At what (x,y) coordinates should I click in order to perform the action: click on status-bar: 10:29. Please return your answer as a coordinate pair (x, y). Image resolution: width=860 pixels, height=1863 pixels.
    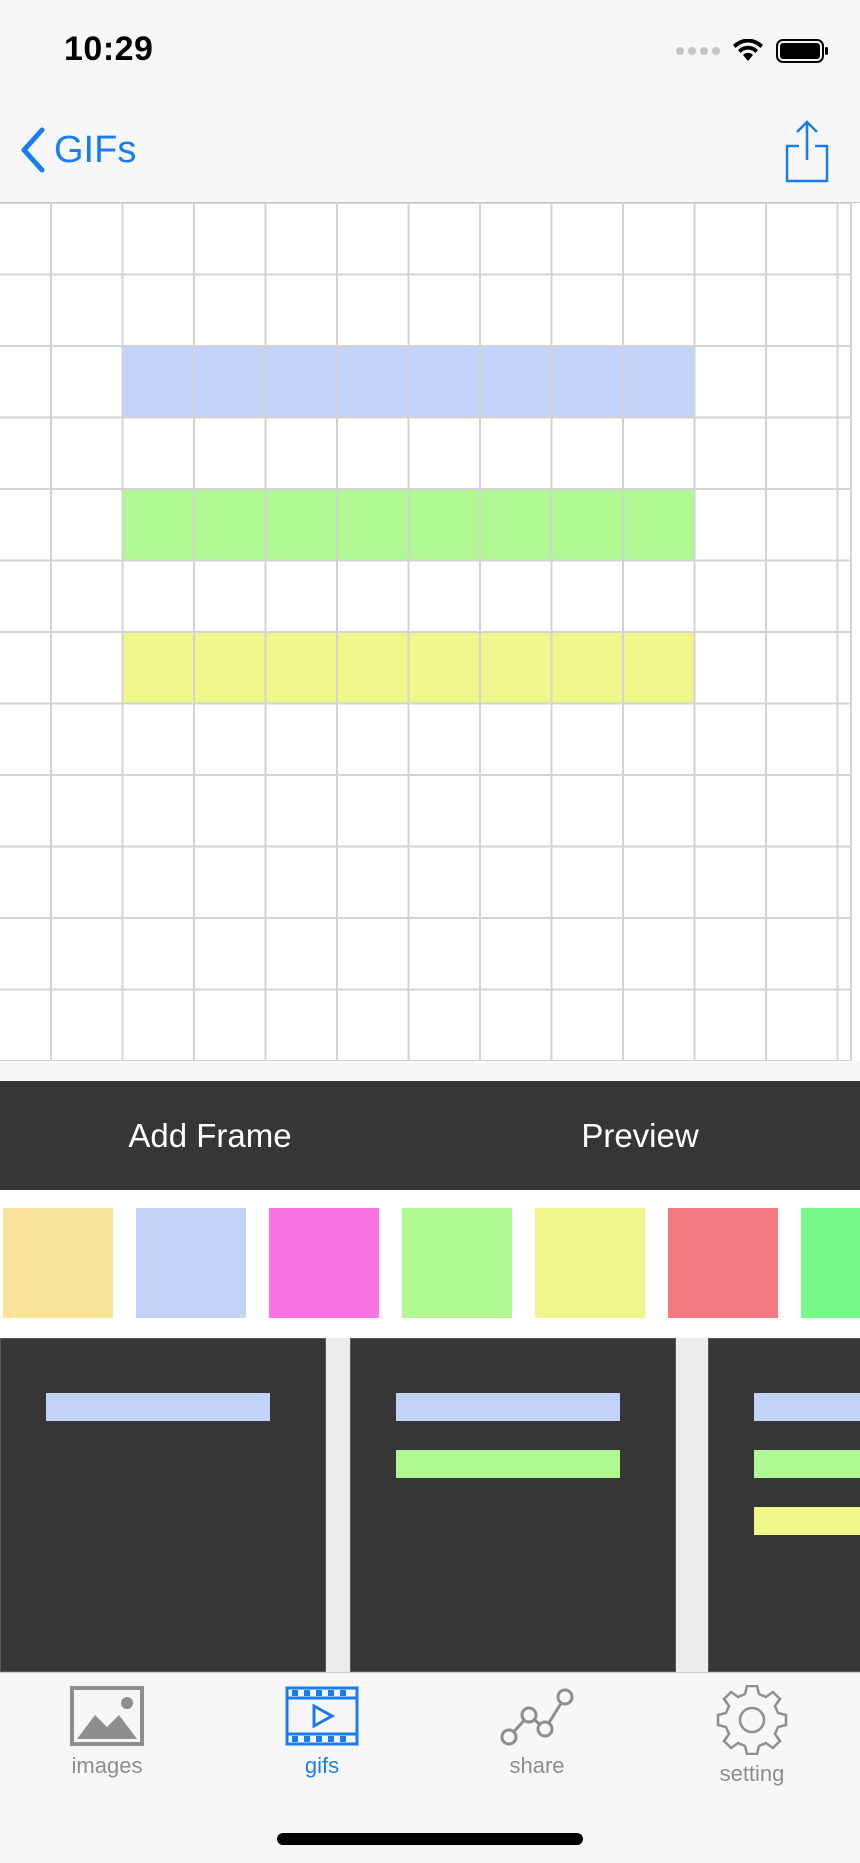
    Looking at the image, I should click on (430, 50).